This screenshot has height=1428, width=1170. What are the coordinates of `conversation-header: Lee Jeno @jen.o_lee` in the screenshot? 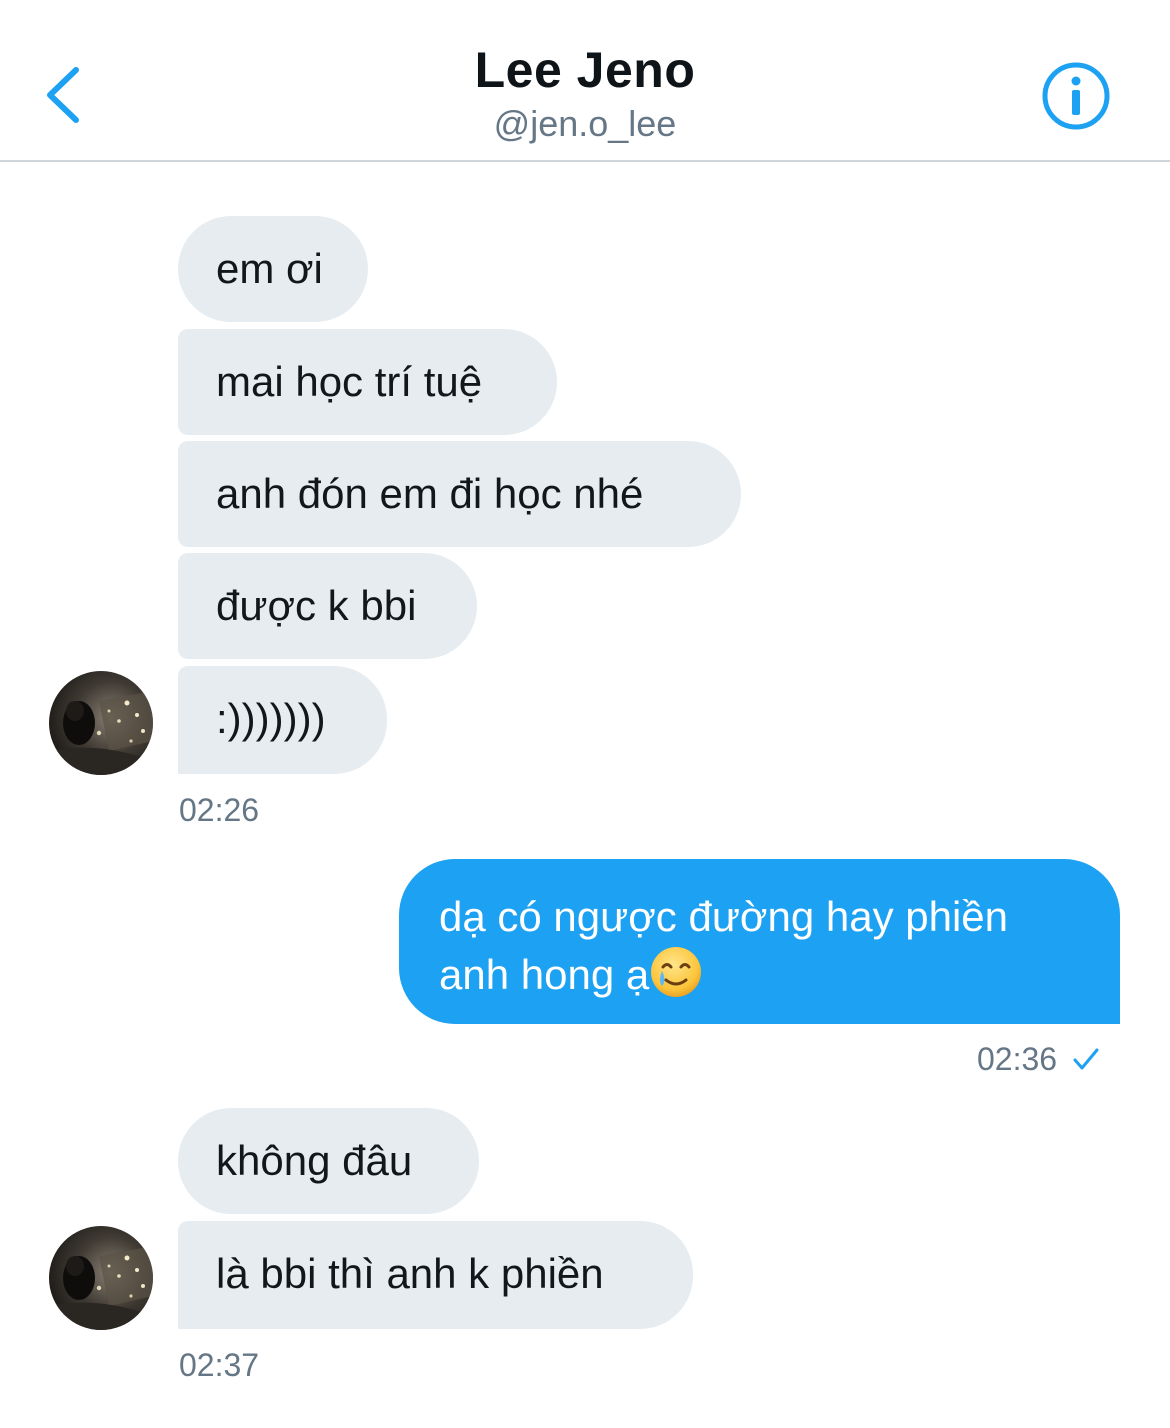 It's located at (585, 81).